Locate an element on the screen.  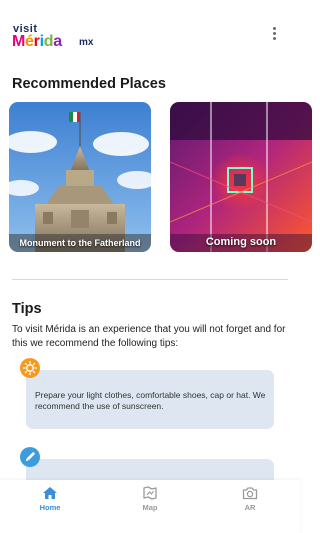
bottom-navigation: Home Map AR is located at coordinates (150, 506).